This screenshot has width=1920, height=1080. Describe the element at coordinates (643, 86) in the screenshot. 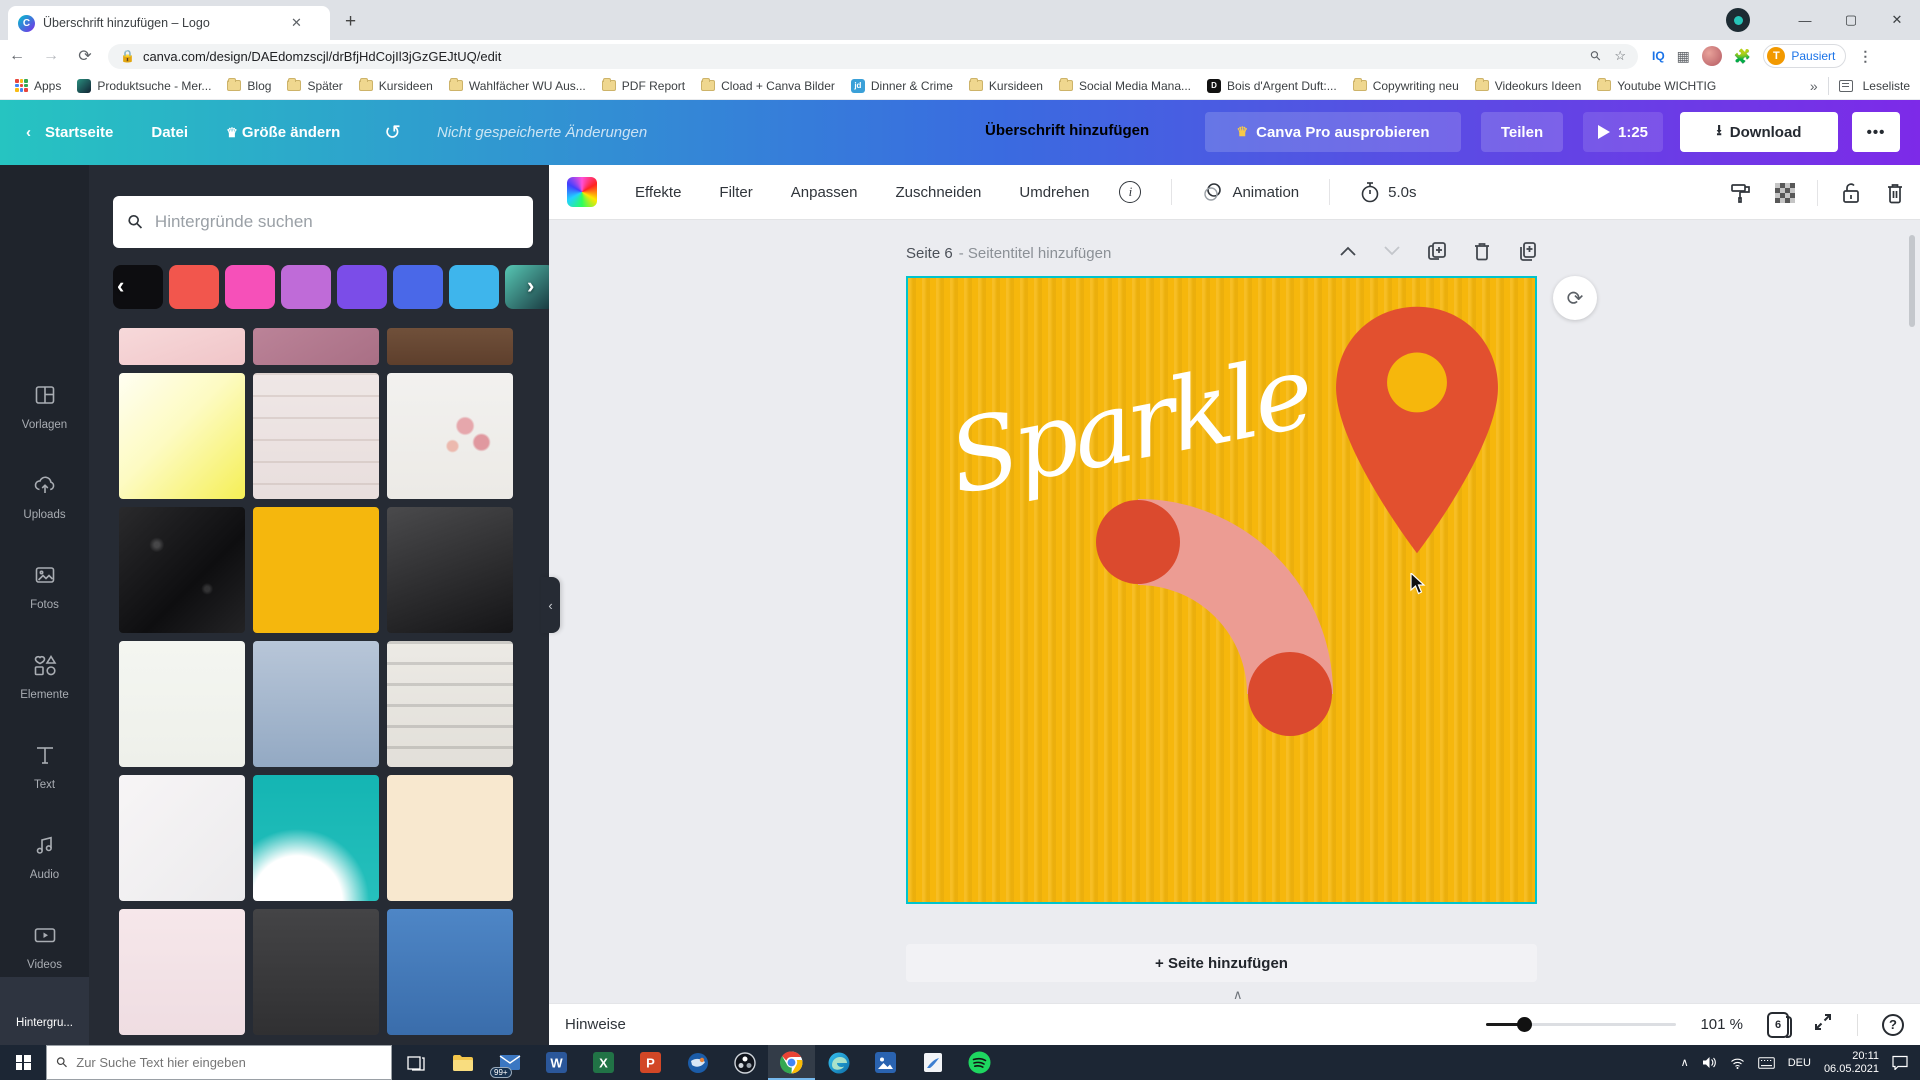

I see `bookmark-item: PDF Report` at that location.